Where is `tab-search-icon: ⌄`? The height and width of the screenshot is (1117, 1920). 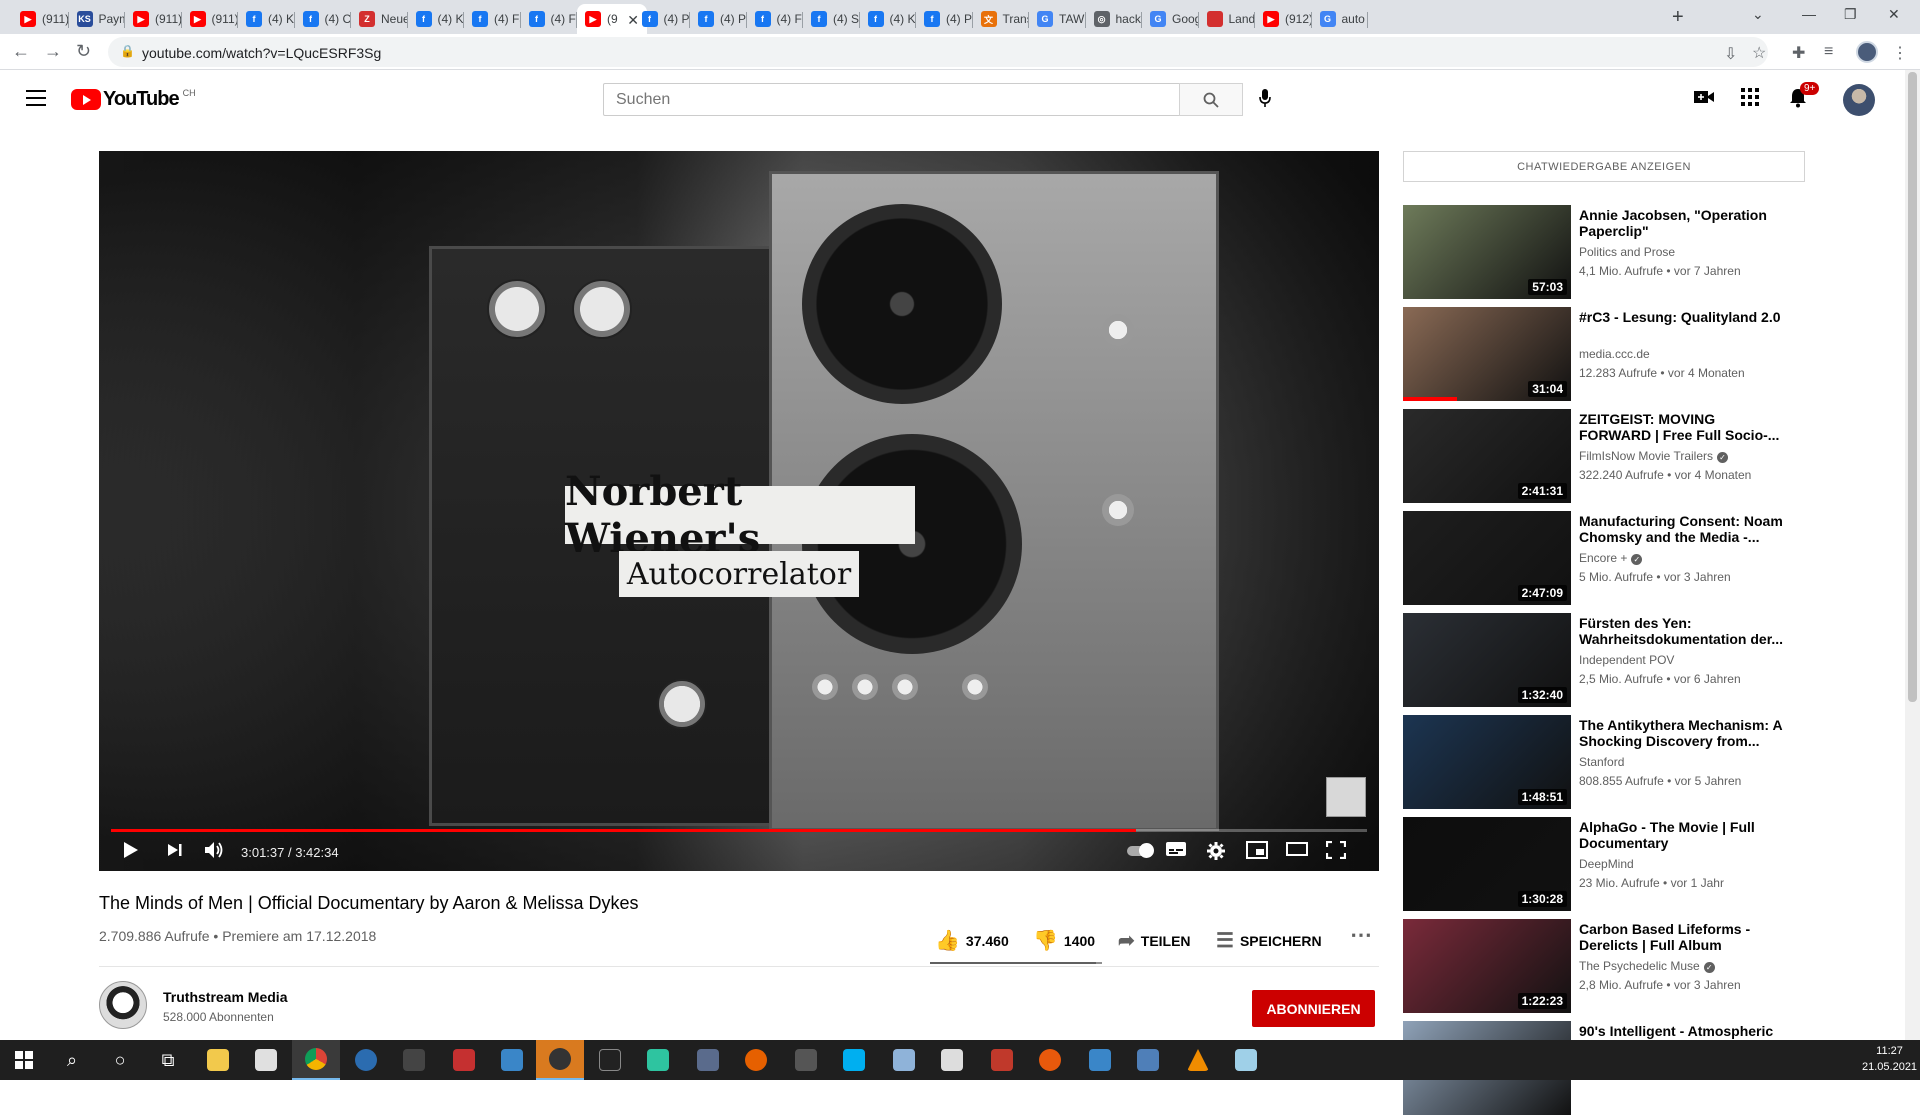 tab-search-icon: ⌄ is located at coordinates (1758, 14).